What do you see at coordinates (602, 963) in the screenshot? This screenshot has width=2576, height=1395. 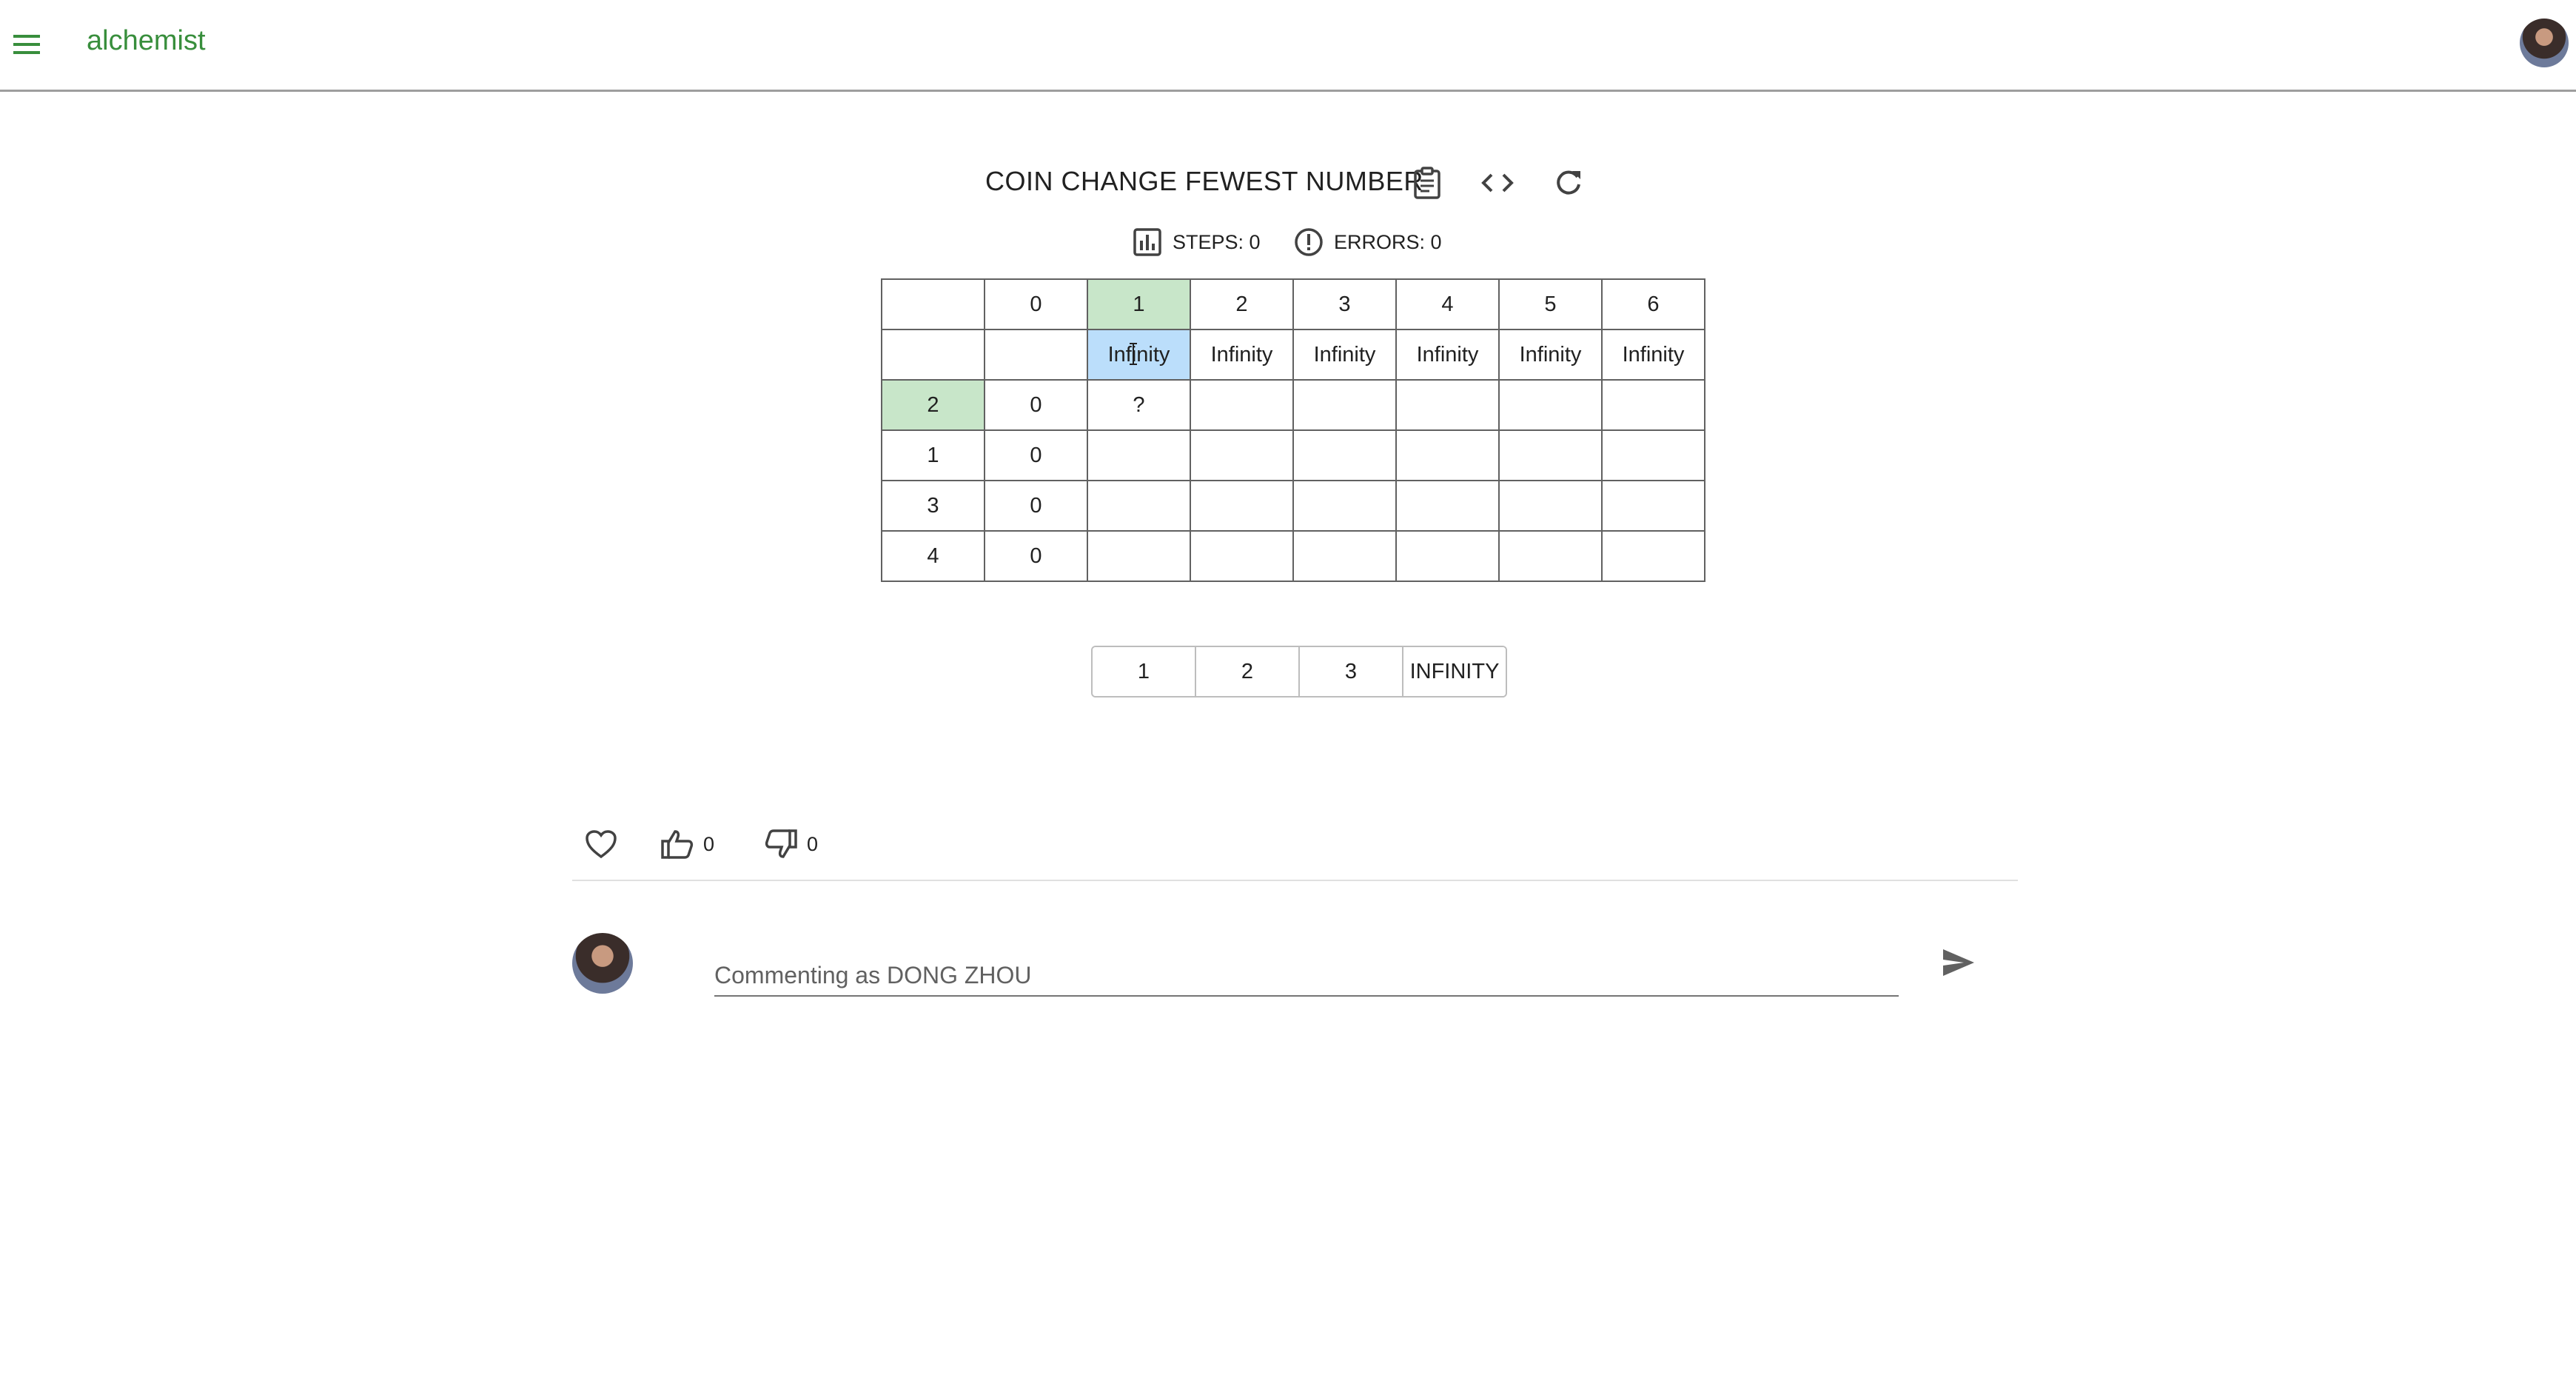 I see `commenter-avatar` at bounding box center [602, 963].